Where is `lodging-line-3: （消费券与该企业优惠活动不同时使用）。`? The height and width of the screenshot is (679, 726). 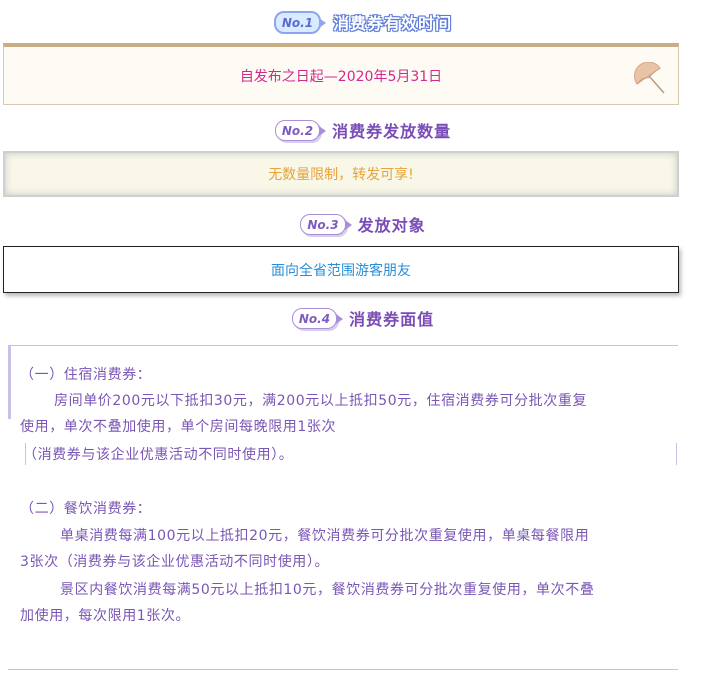
lodging-line-3: （消费券与该企业优惠活动不同时使用）。 is located at coordinates (158, 455).